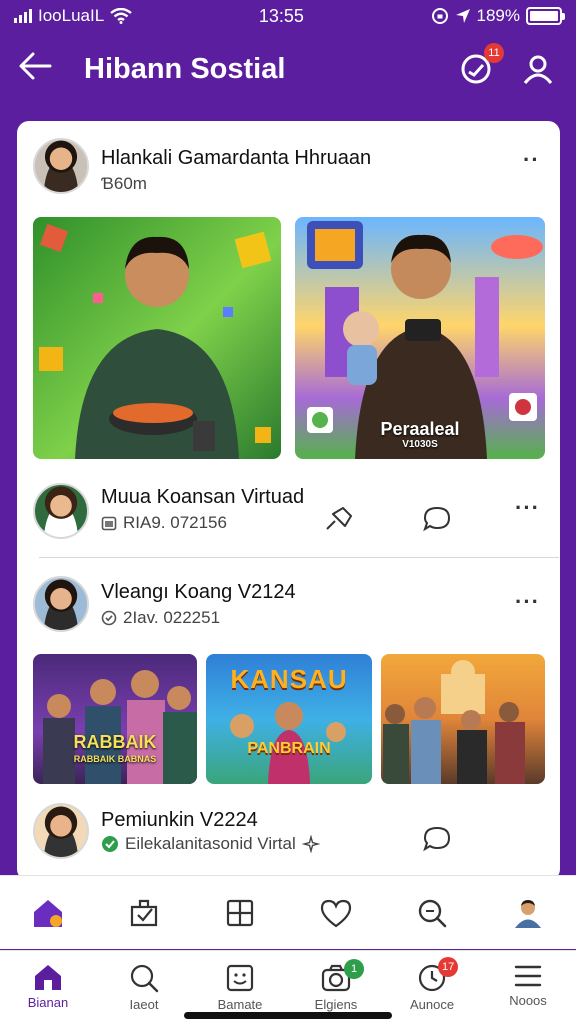 The width and height of the screenshot is (576, 1024). What do you see at coordinates (172, 617) in the screenshot?
I see `post-meta-text: 2Iav. 022251` at bounding box center [172, 617].